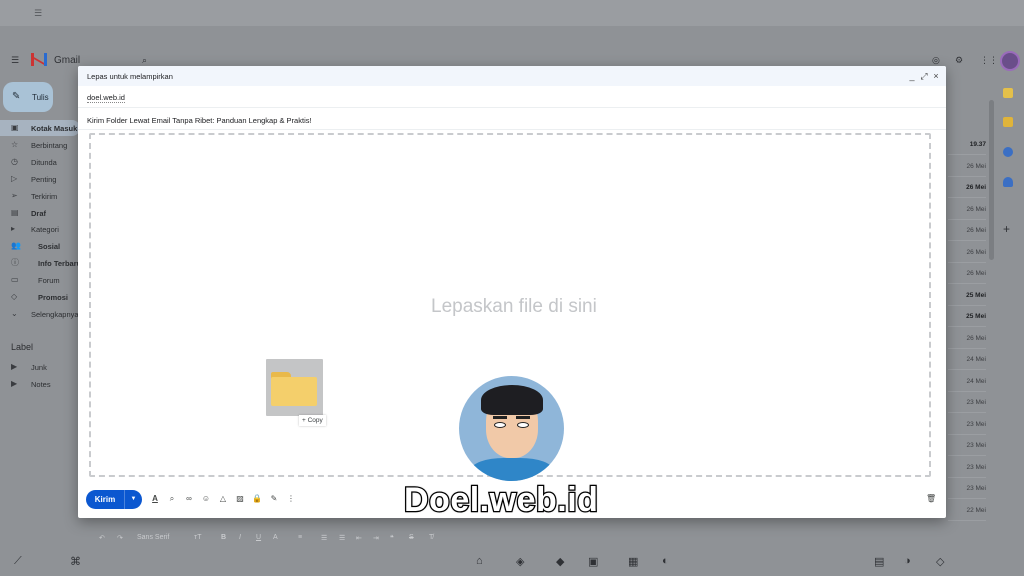 This screenshot has width=1024, height=576. I want to click on sidebar-item-label: Draf, so click(39, 213).